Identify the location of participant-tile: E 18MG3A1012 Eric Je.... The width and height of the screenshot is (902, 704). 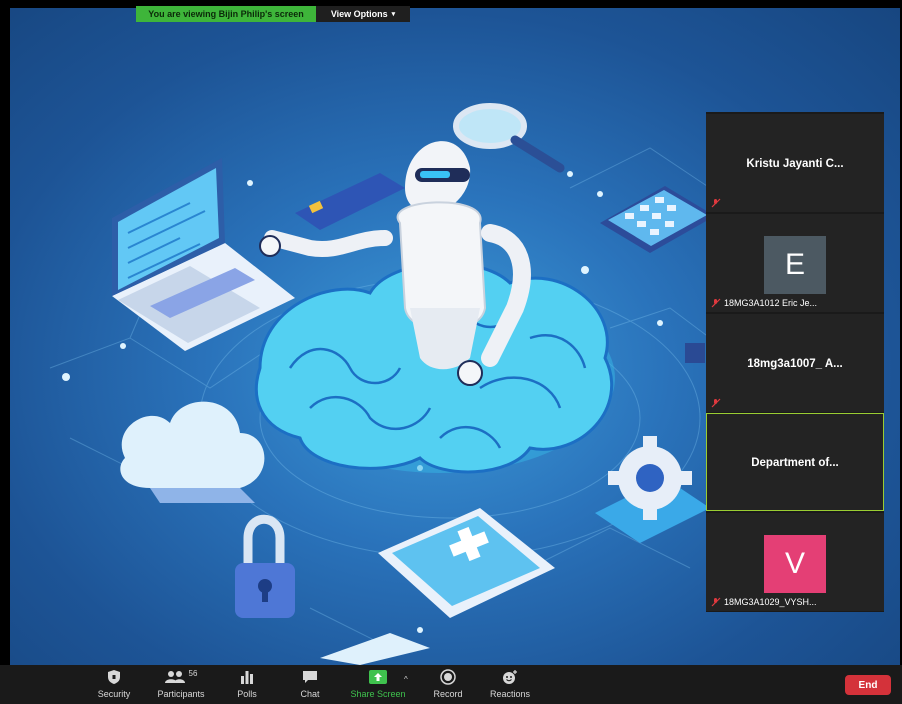
(795, 263).